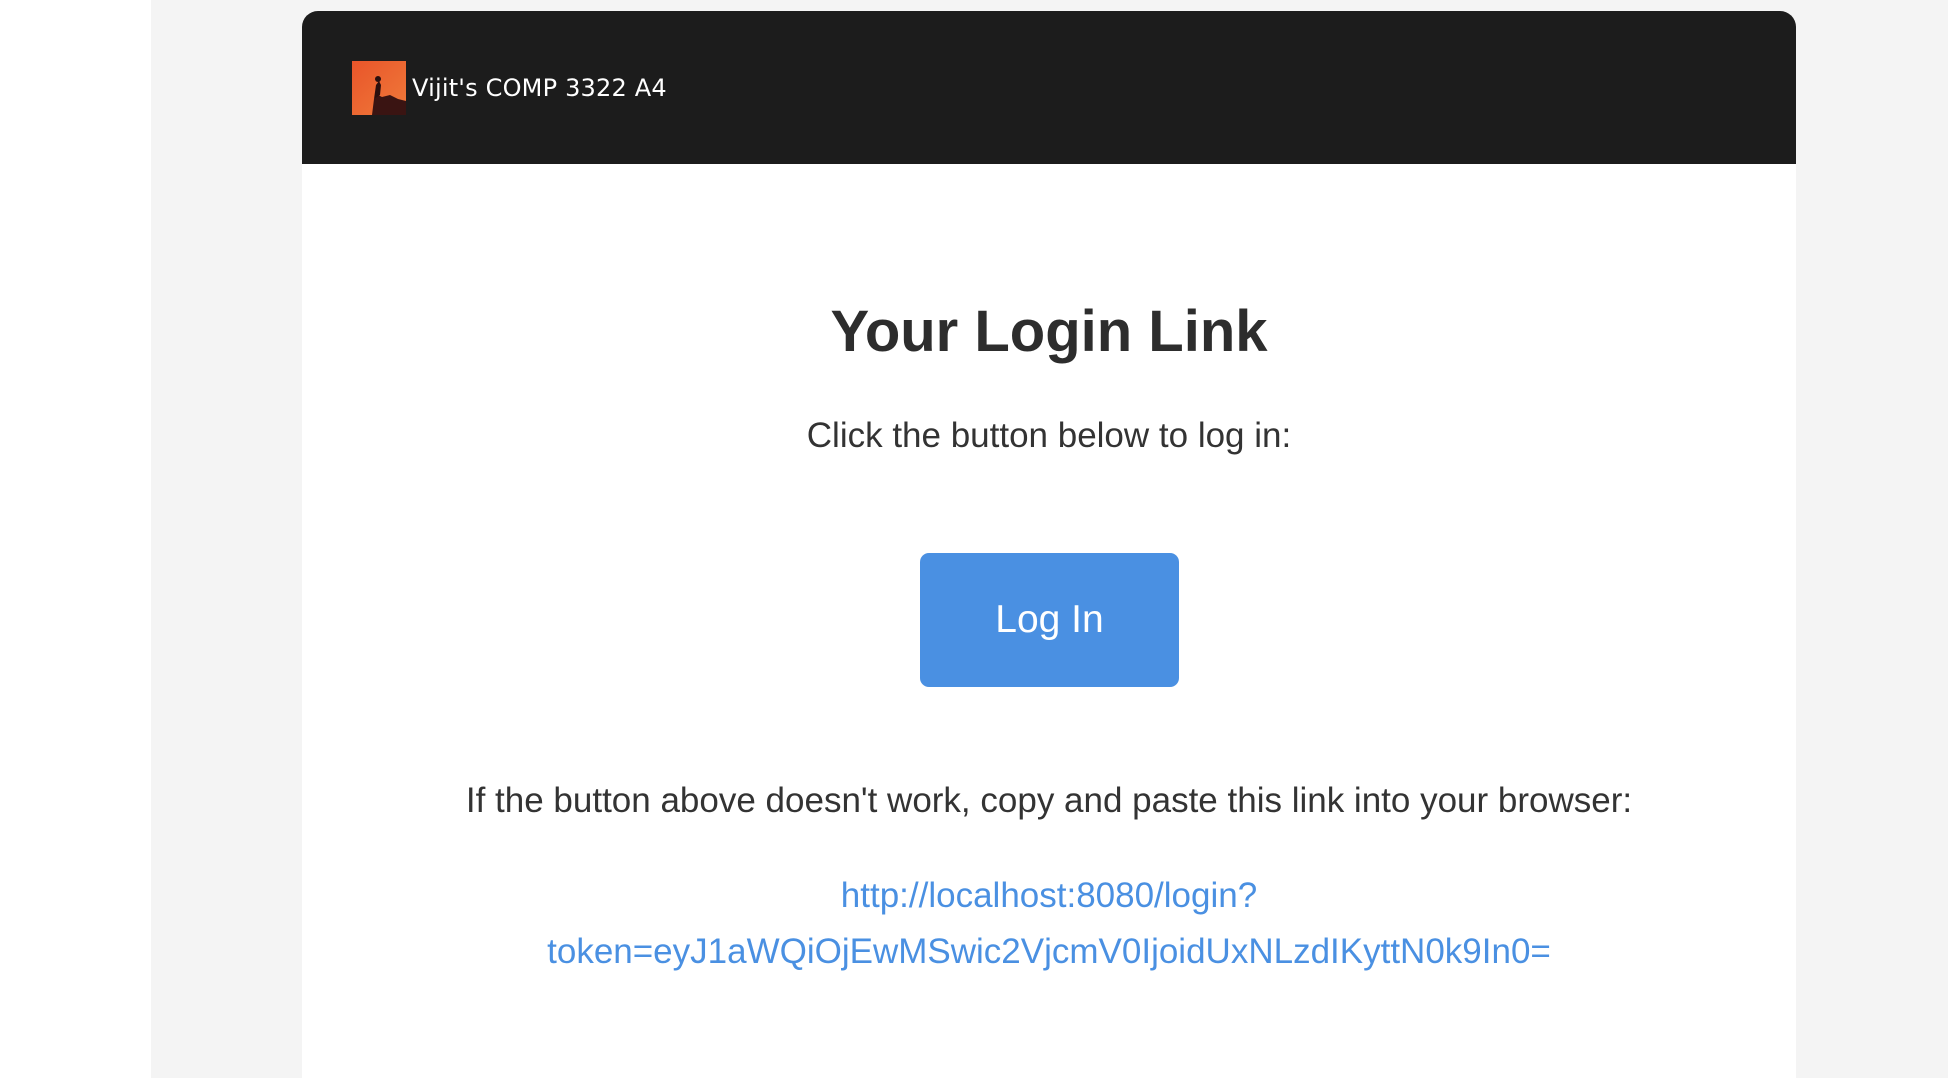 Image resolution: width=1948 pixels, height=1078 pixels. I want to click on log-in-button: Log In, so click(1049, 620).